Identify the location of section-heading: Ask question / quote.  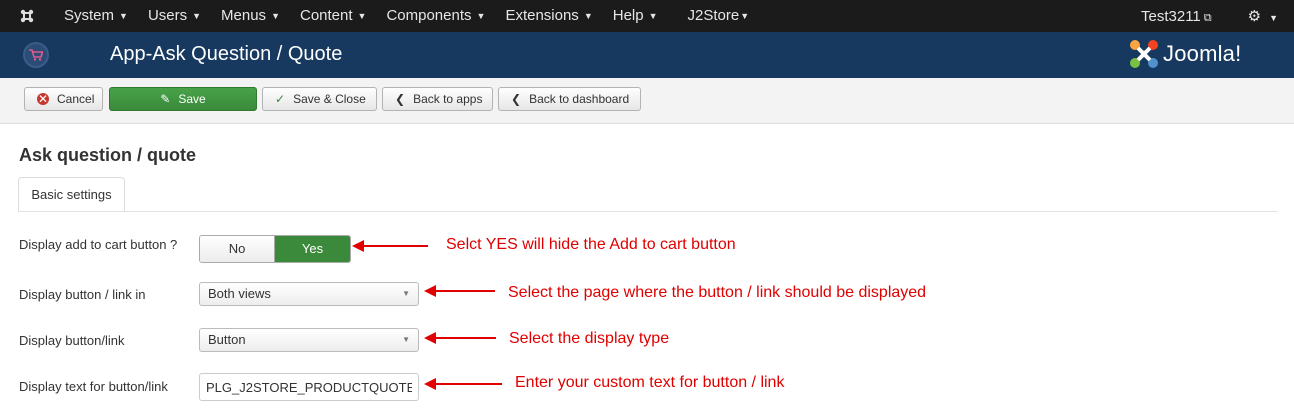
(108, 155).